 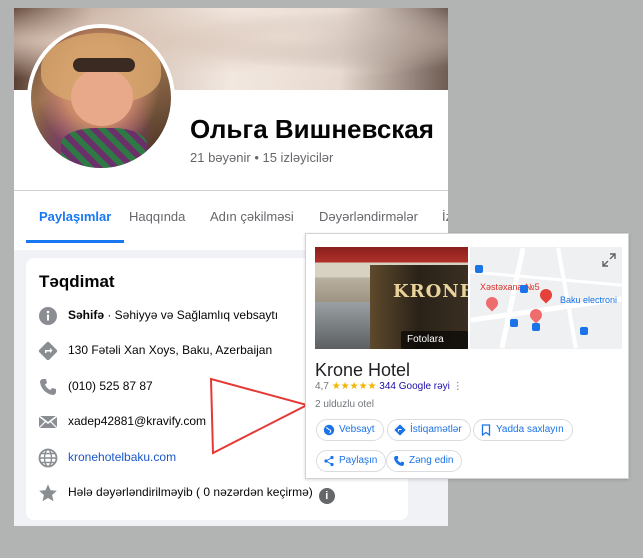 I want to click on page-type-label: Səhifə, so click(x=86, y=315).